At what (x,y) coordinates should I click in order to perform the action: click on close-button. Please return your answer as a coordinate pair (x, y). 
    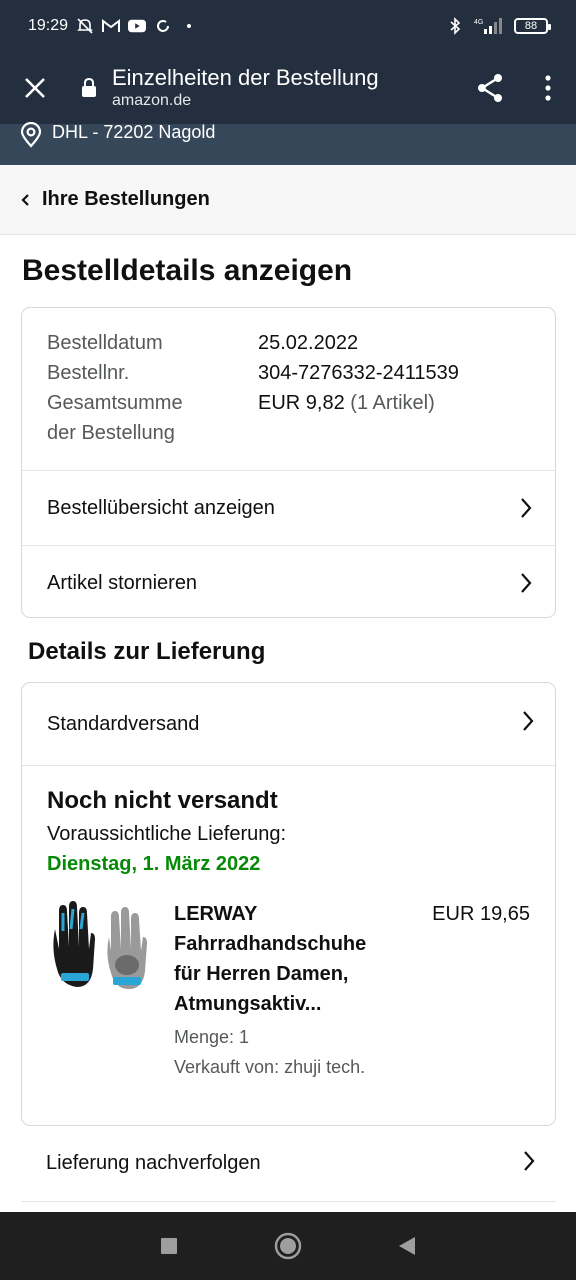
    Looking at the image, I should click on (35, 88).